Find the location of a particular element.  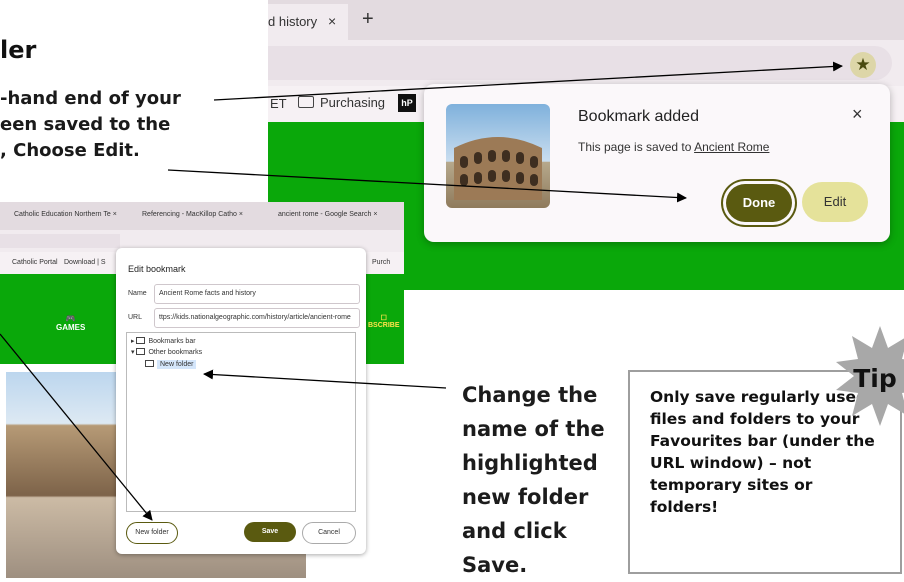

tree-item-new-folder: New folder is located at coordinates (171, 364).